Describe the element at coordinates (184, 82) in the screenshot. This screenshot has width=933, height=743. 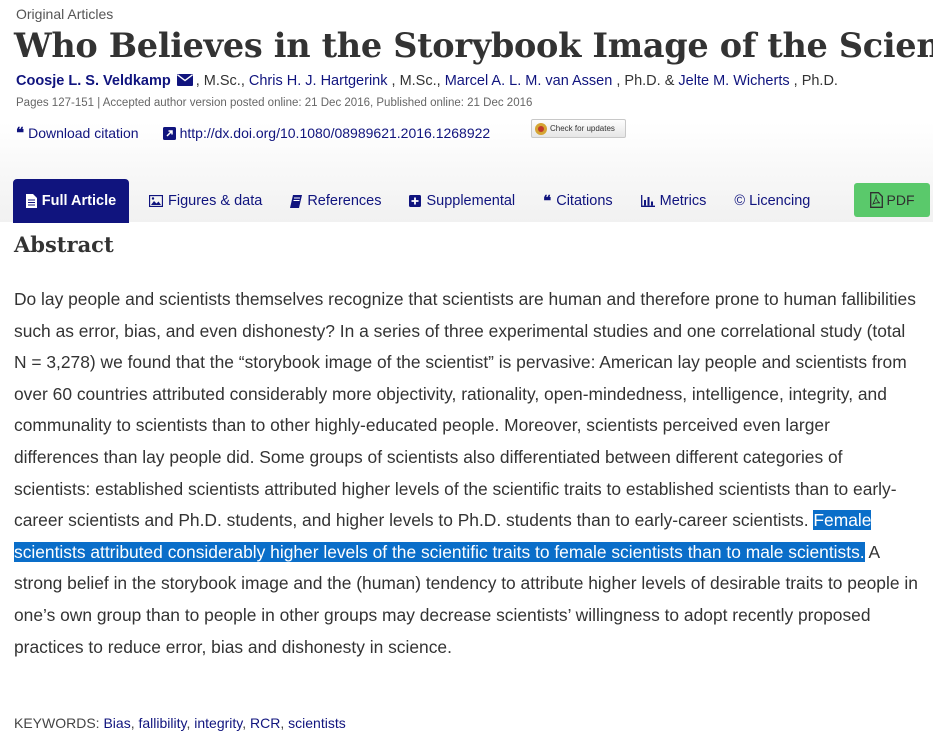
I see `envelope-icon` at that location.